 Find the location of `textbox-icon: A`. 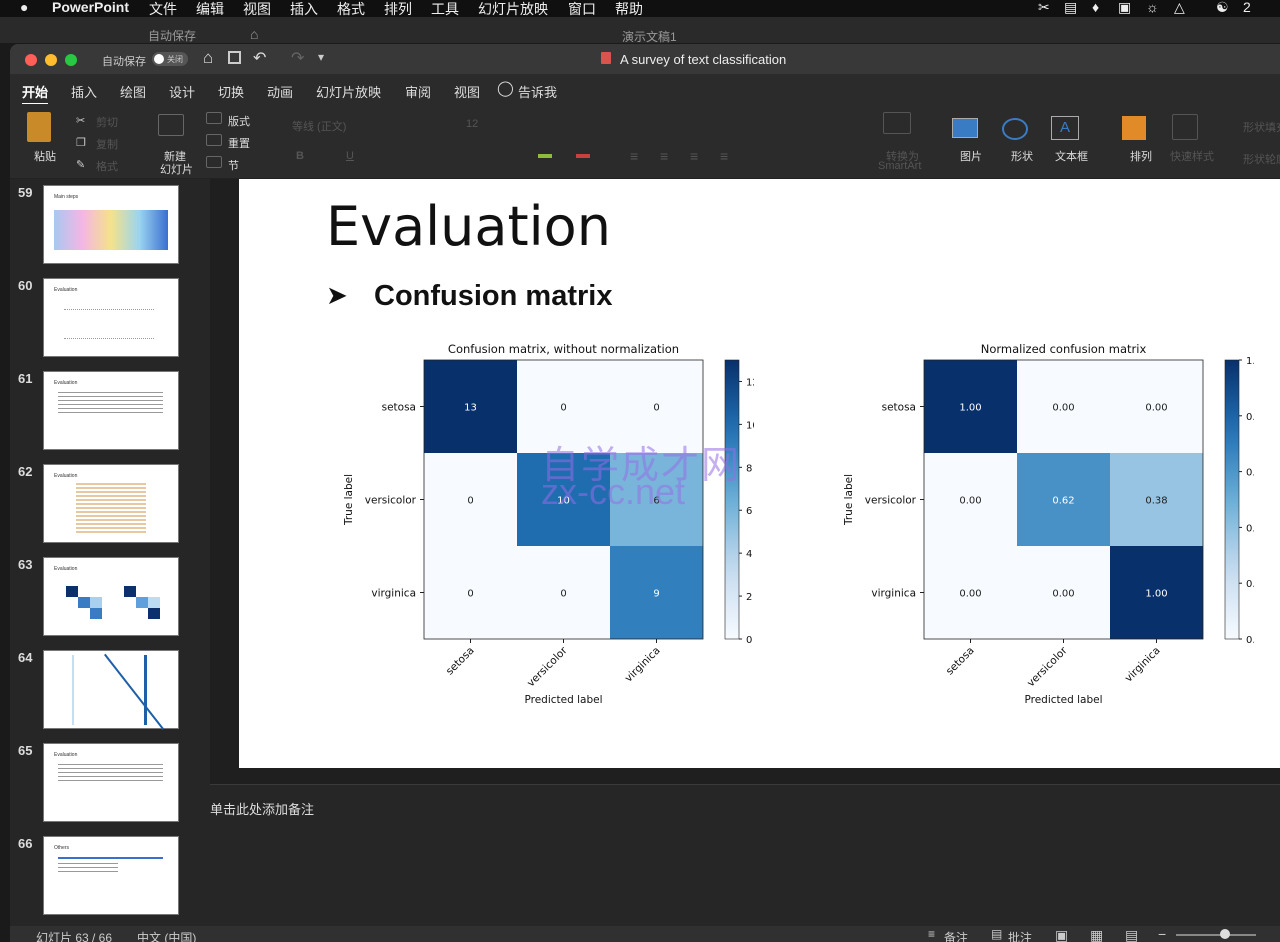

textbox-icon: A is located at coordinates (1065, 128).